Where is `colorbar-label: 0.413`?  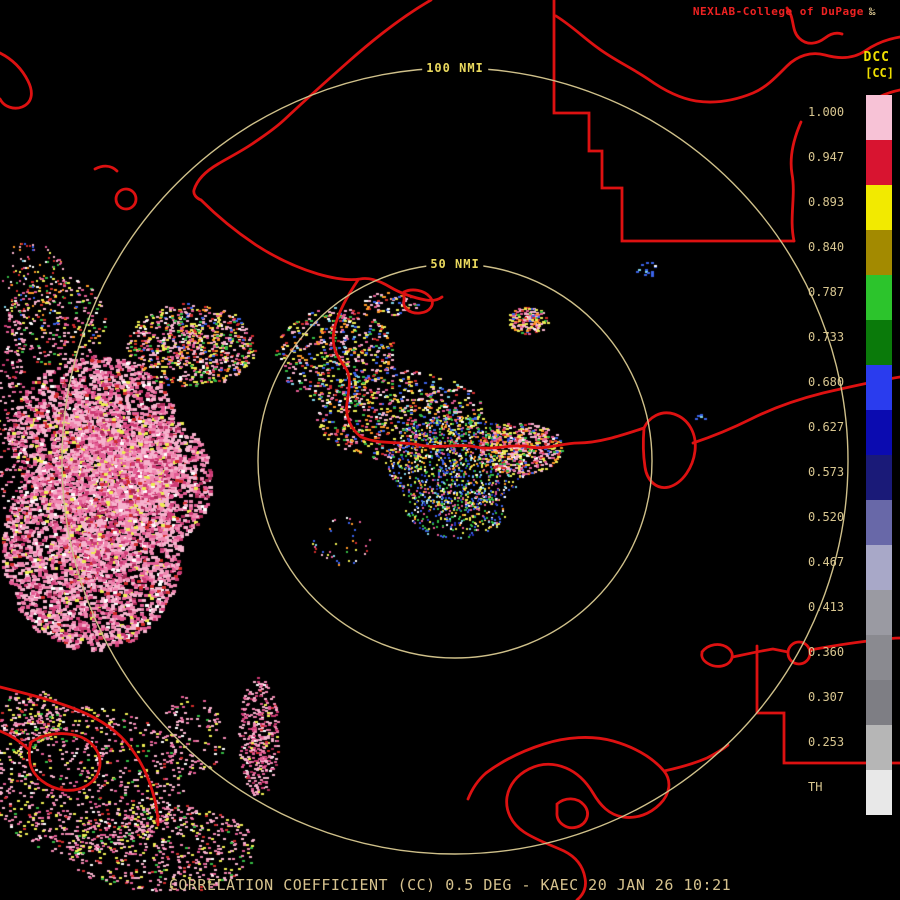 colorbar-label: 0.413 is located at coordinates (826, 607).